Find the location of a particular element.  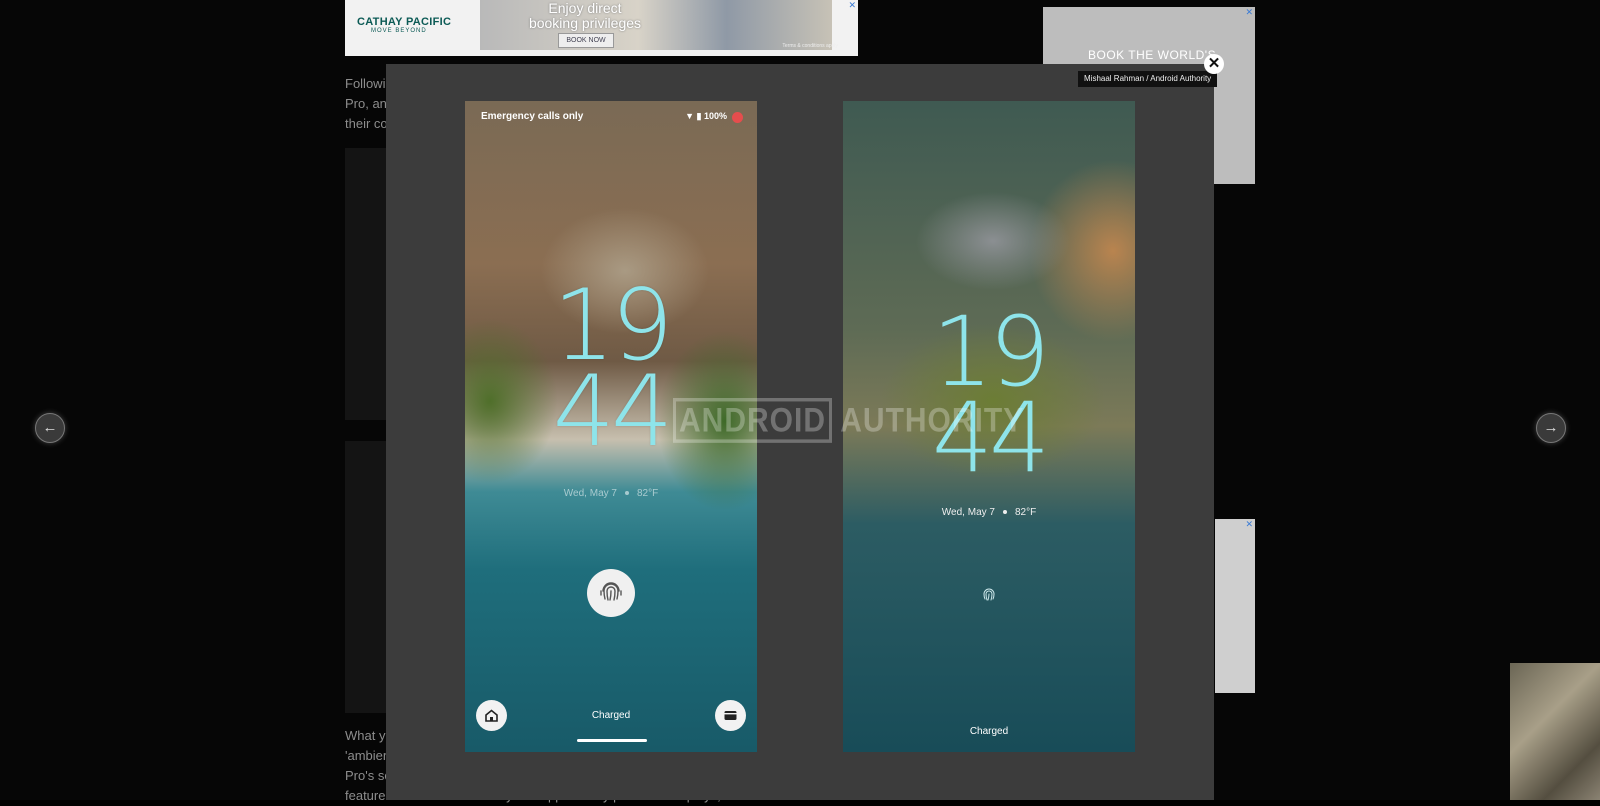

ad-headline-line2: booking privileges is located at coordinates (585, 23).